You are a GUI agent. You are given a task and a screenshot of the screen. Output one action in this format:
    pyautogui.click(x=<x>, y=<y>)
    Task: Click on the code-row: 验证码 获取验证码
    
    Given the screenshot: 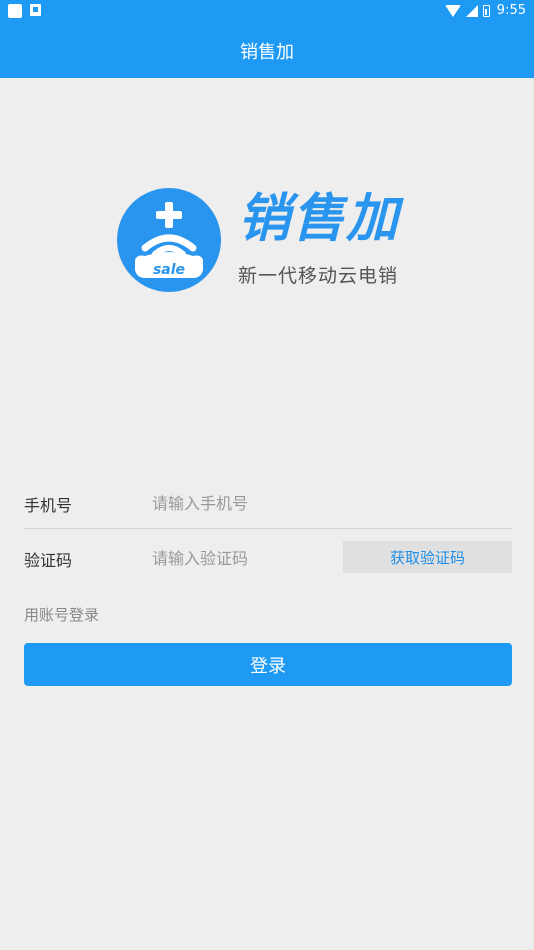 What is the action you would take?
    pyautogui.click(x=268, y=558)
    